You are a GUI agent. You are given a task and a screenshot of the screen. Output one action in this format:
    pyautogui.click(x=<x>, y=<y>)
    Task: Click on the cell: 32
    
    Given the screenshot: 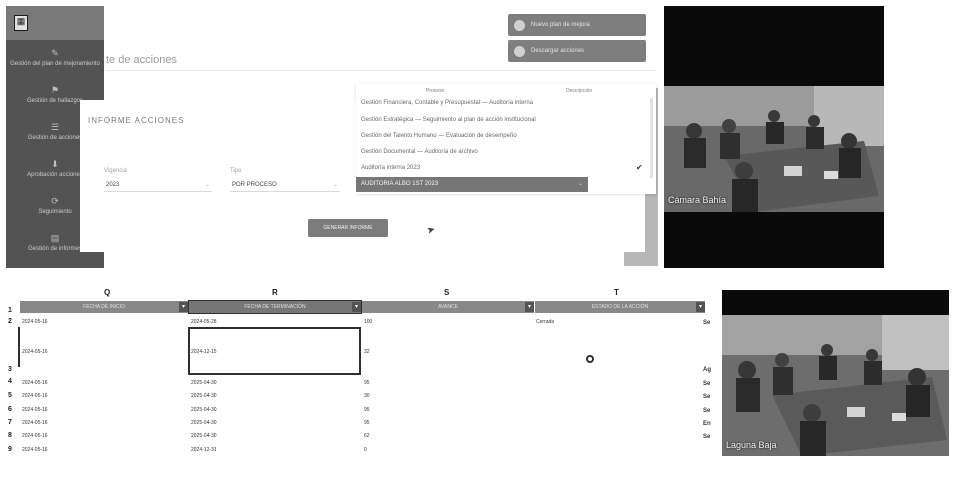 What is the action you would take?
    pyautogui.click(x=367, y=352)
    